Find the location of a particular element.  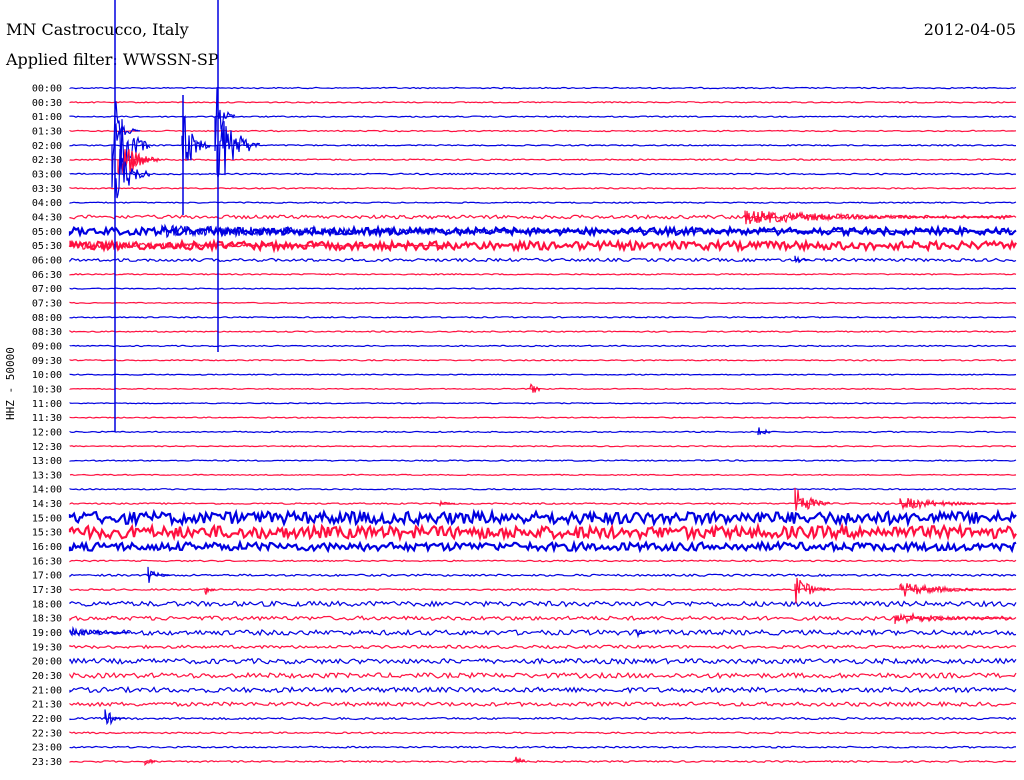

row-time-label: 14:30 is located at coordinates (47, 504).